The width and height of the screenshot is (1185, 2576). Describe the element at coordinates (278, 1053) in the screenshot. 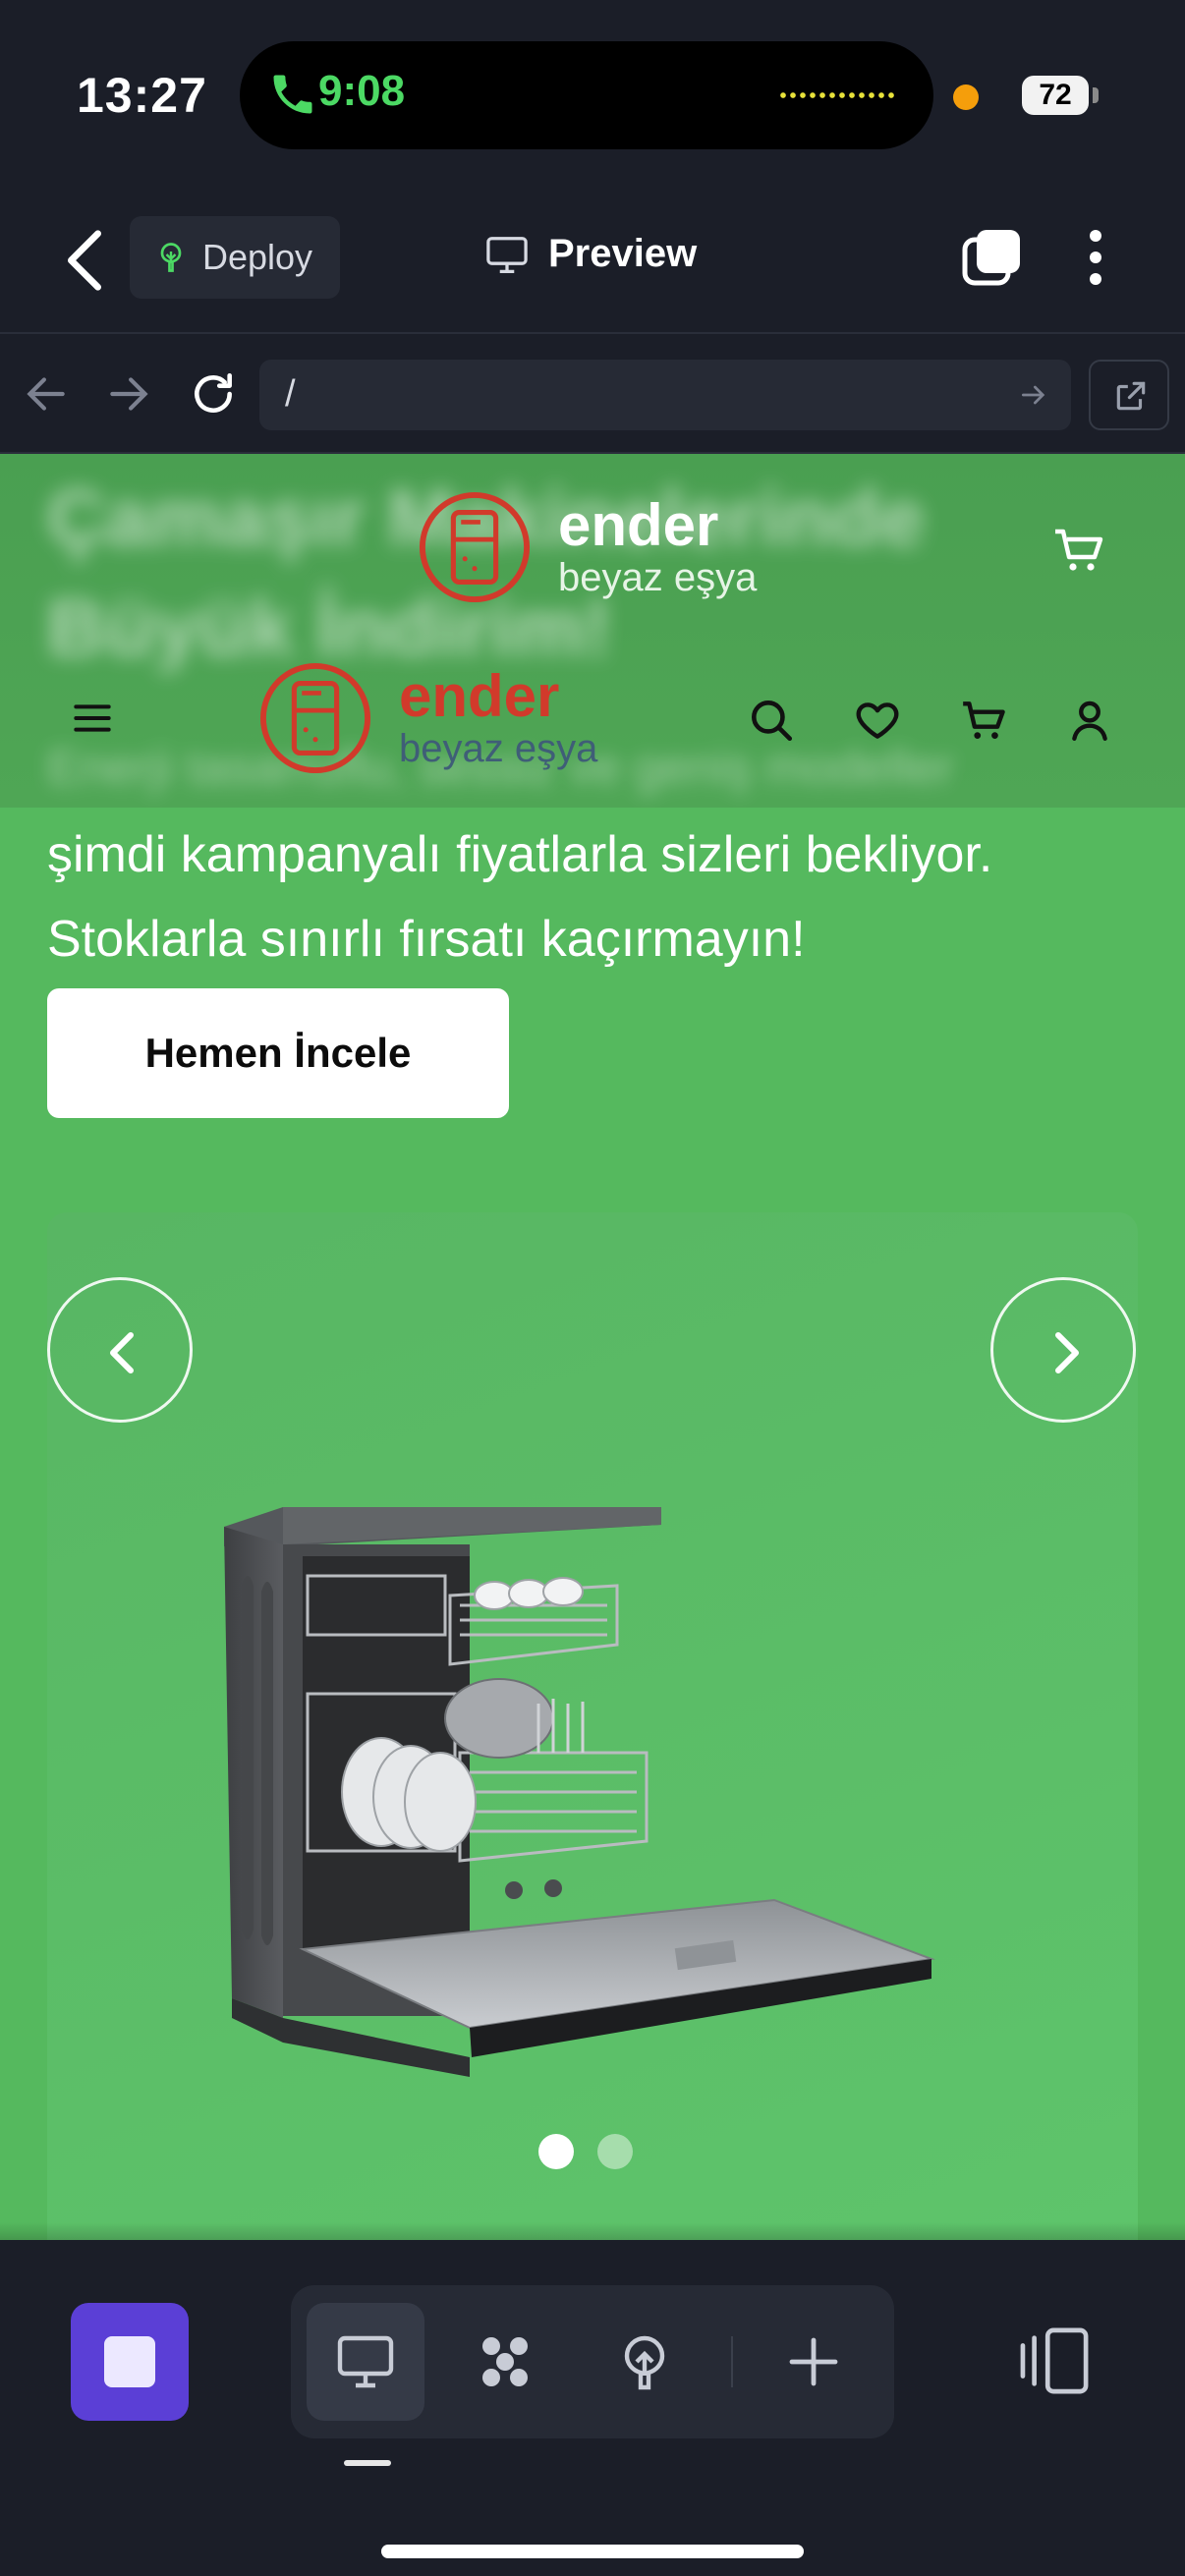

I see `hemen-incele-button: Hemen İncele` at that location.